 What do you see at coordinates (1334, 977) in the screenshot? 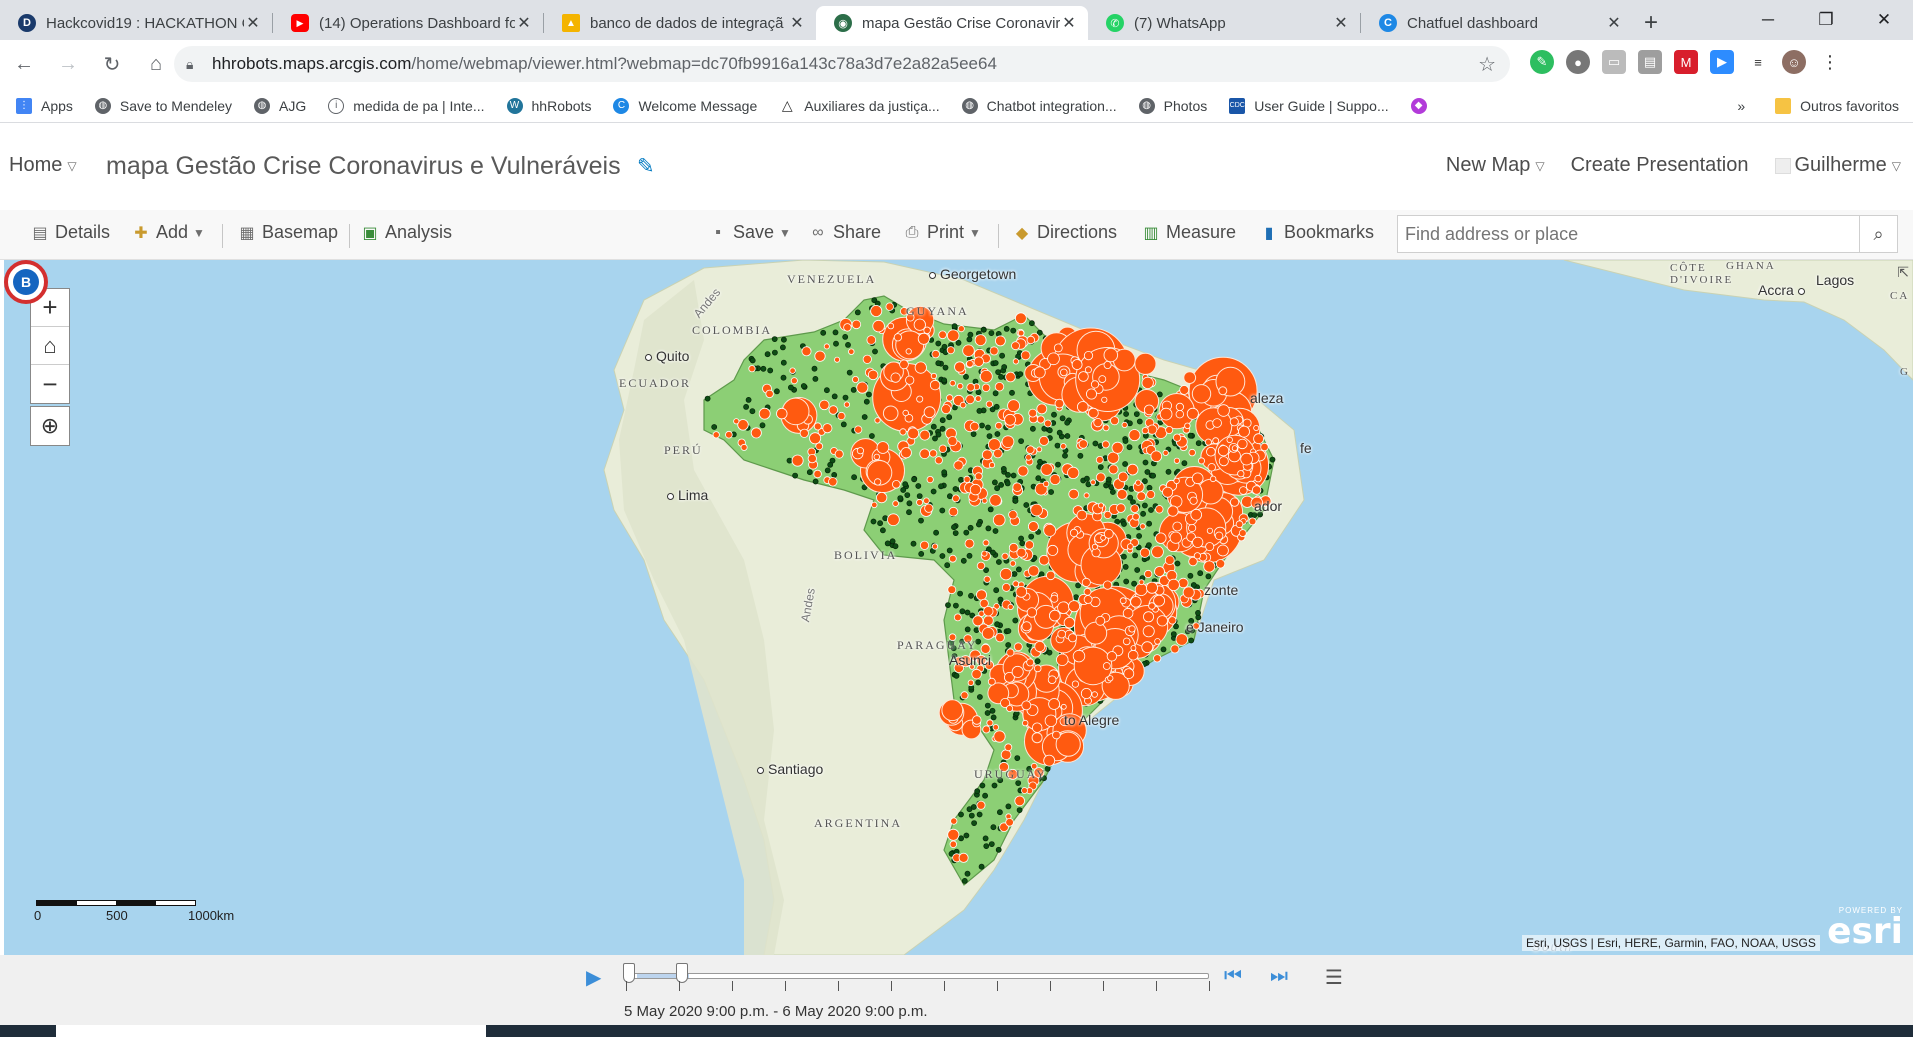
I see `slider-options-icon: ☰` at bounding box center [1334, 977].